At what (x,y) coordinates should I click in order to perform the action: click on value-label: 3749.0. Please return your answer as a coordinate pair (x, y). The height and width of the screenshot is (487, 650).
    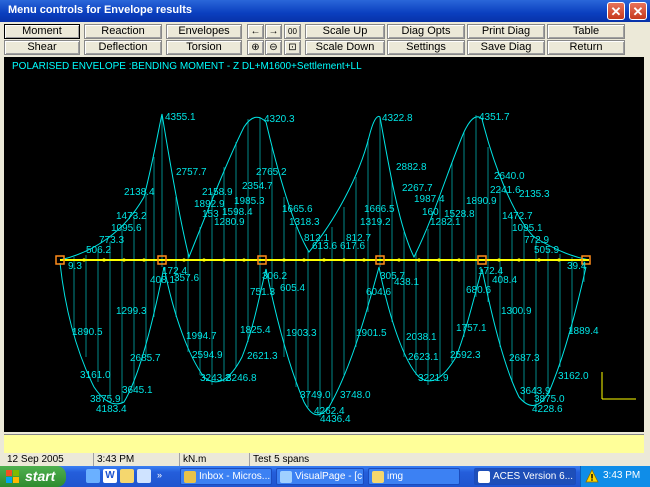
    Looking at the image, I should click on (315, 395).